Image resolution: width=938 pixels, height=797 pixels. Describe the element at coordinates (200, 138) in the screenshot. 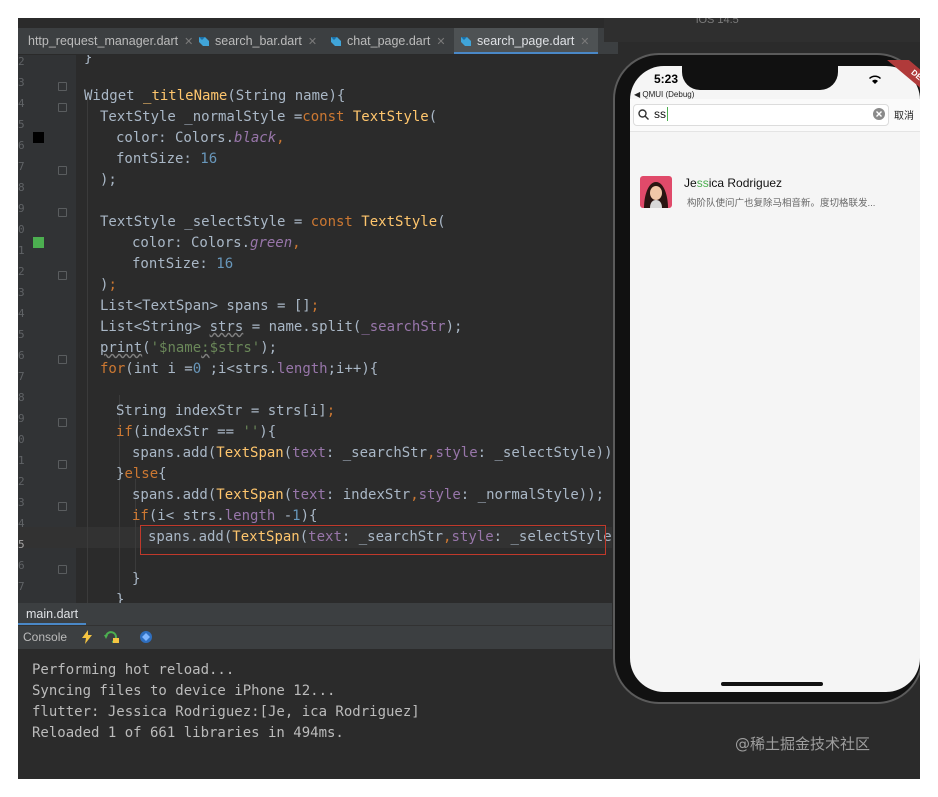

I see `code-line: color: Colors.black,` at that location.